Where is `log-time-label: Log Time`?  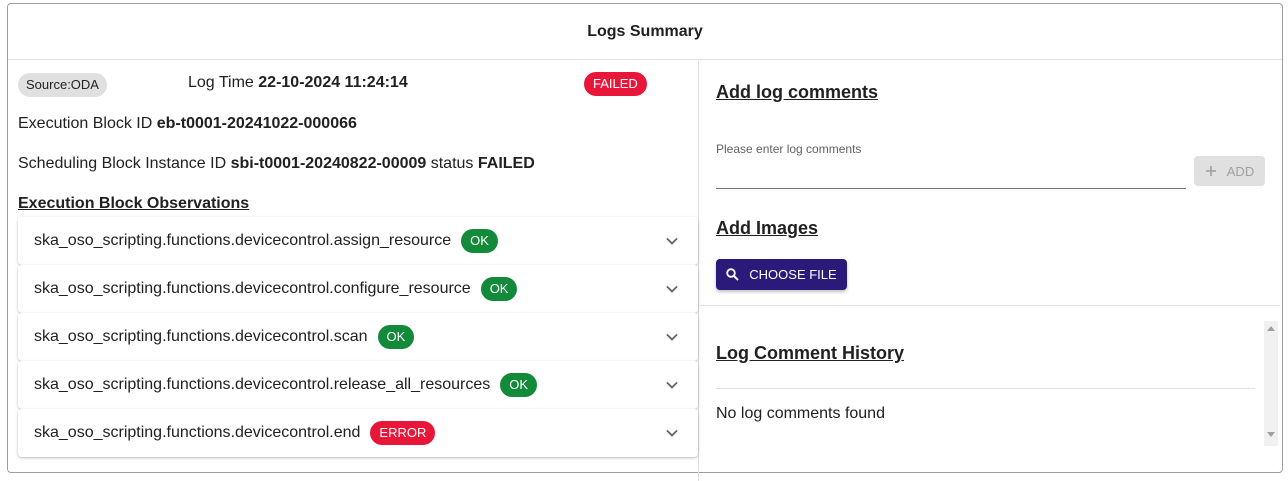 log-time-label: Log Time is located at coordinates (221, 82).